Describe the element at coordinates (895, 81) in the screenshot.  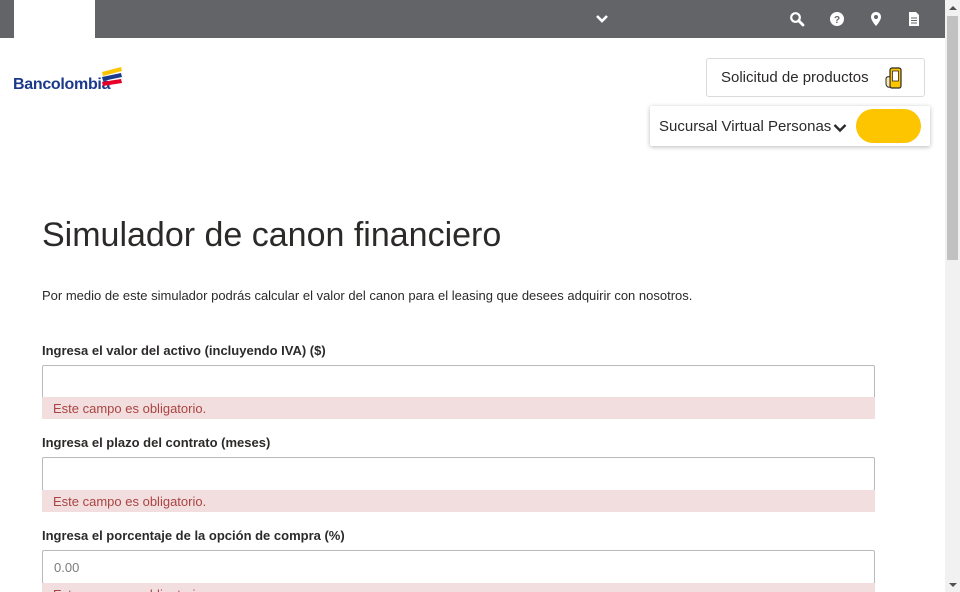
I see `hand-phone-icon` at that location.